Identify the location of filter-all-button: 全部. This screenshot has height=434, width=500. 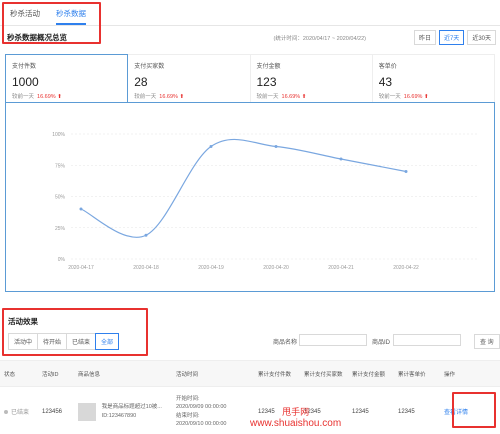
(107, 341).